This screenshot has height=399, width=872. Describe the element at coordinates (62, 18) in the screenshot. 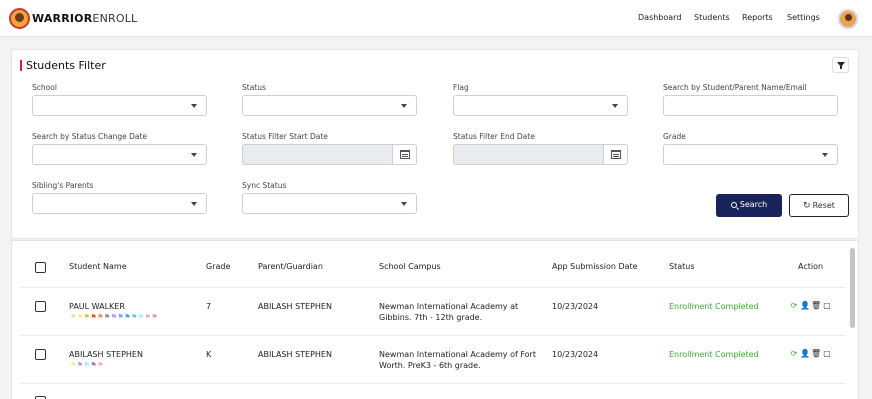

I see `brand-bold: WARRIOR` at that location.